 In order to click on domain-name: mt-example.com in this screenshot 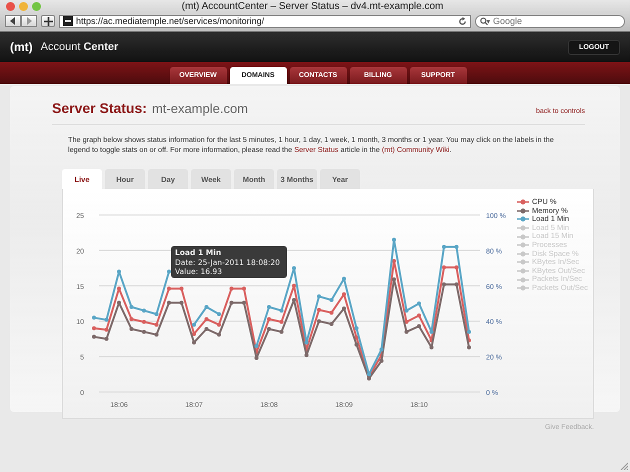, I will do `click(200, 108)`.